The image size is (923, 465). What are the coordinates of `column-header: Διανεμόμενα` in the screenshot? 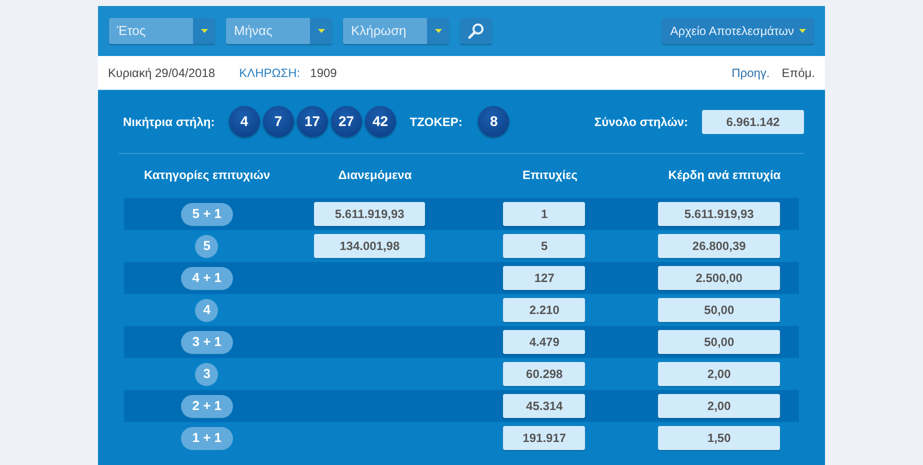 It's located at (375, 175).